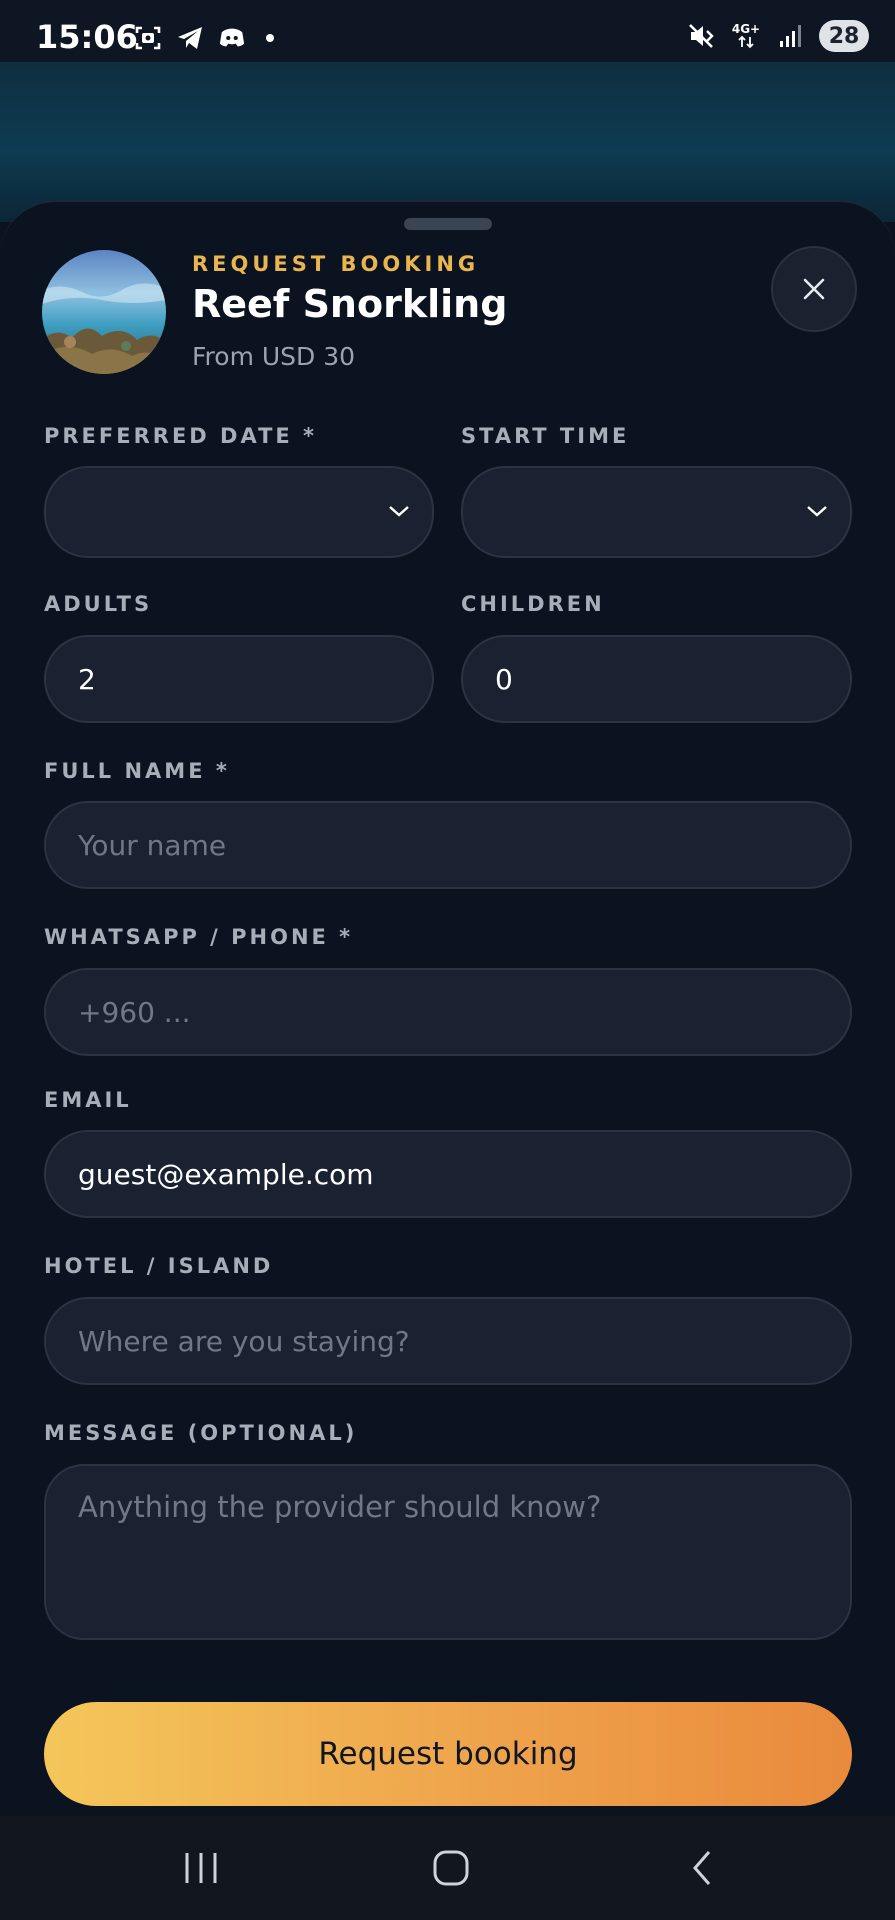 This screenshot has height=1920, width=895. I want to click on back-button, so click(702, 1868).